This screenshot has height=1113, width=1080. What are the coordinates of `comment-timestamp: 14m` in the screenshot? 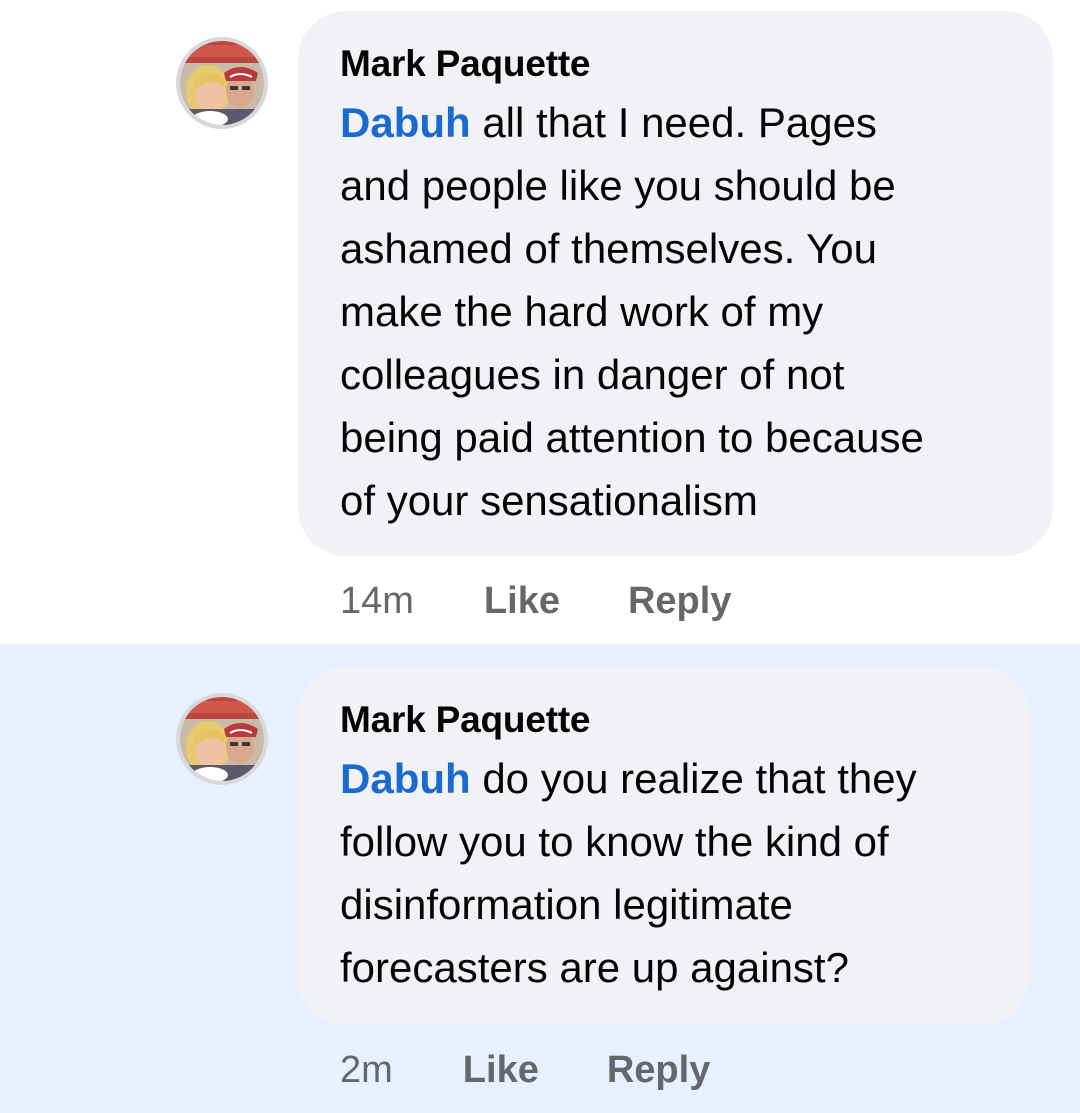 It's located at (377, 601).